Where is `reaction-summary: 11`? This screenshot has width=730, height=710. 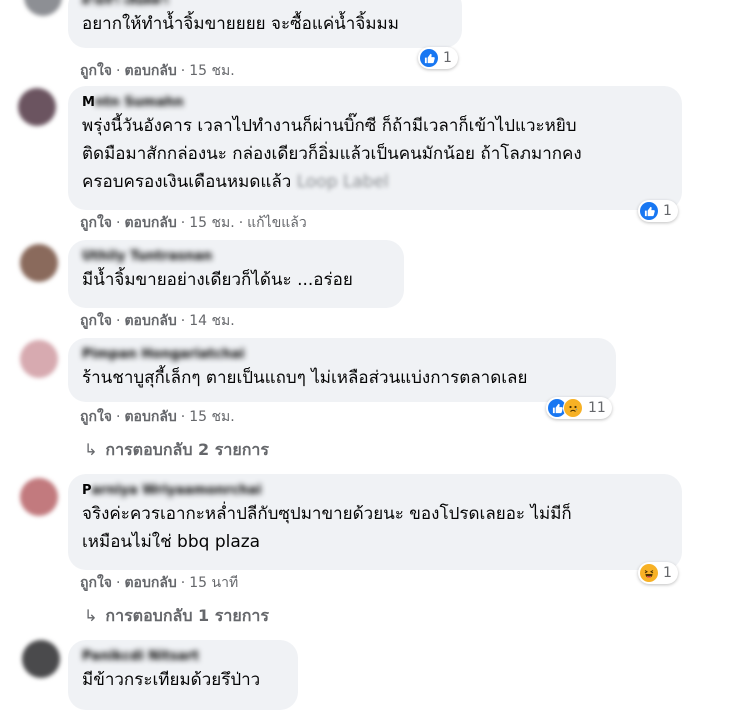 reaction-summary: 11 is located at coordinates (579, 408).